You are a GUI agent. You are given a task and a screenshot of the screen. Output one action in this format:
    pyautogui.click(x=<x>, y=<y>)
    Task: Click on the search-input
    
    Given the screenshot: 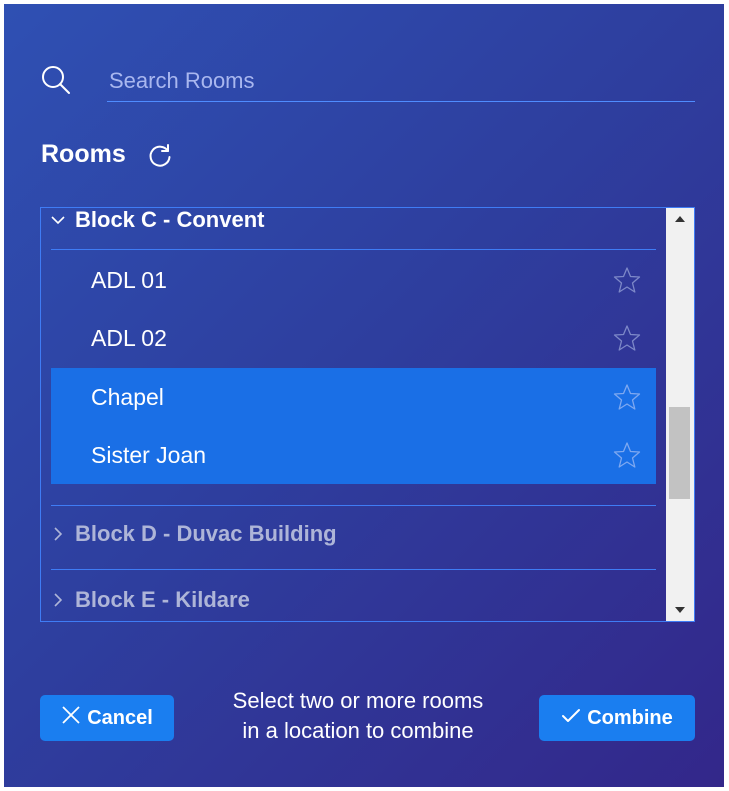 What is the action you would take?
    pyautogui.click(x=401, y=81)
    